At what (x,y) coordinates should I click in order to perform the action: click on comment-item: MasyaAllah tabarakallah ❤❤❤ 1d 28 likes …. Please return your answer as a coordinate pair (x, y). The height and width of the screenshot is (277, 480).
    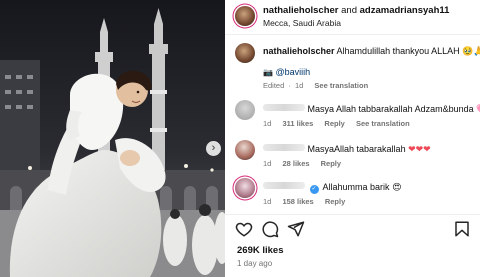
    Looking at the image, I should click on (352, 155).